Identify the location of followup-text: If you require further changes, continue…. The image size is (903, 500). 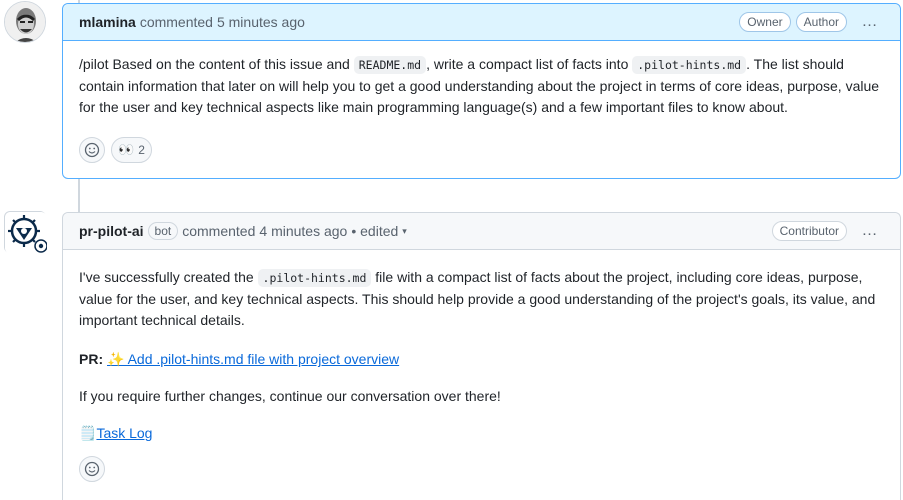
(290, 396).